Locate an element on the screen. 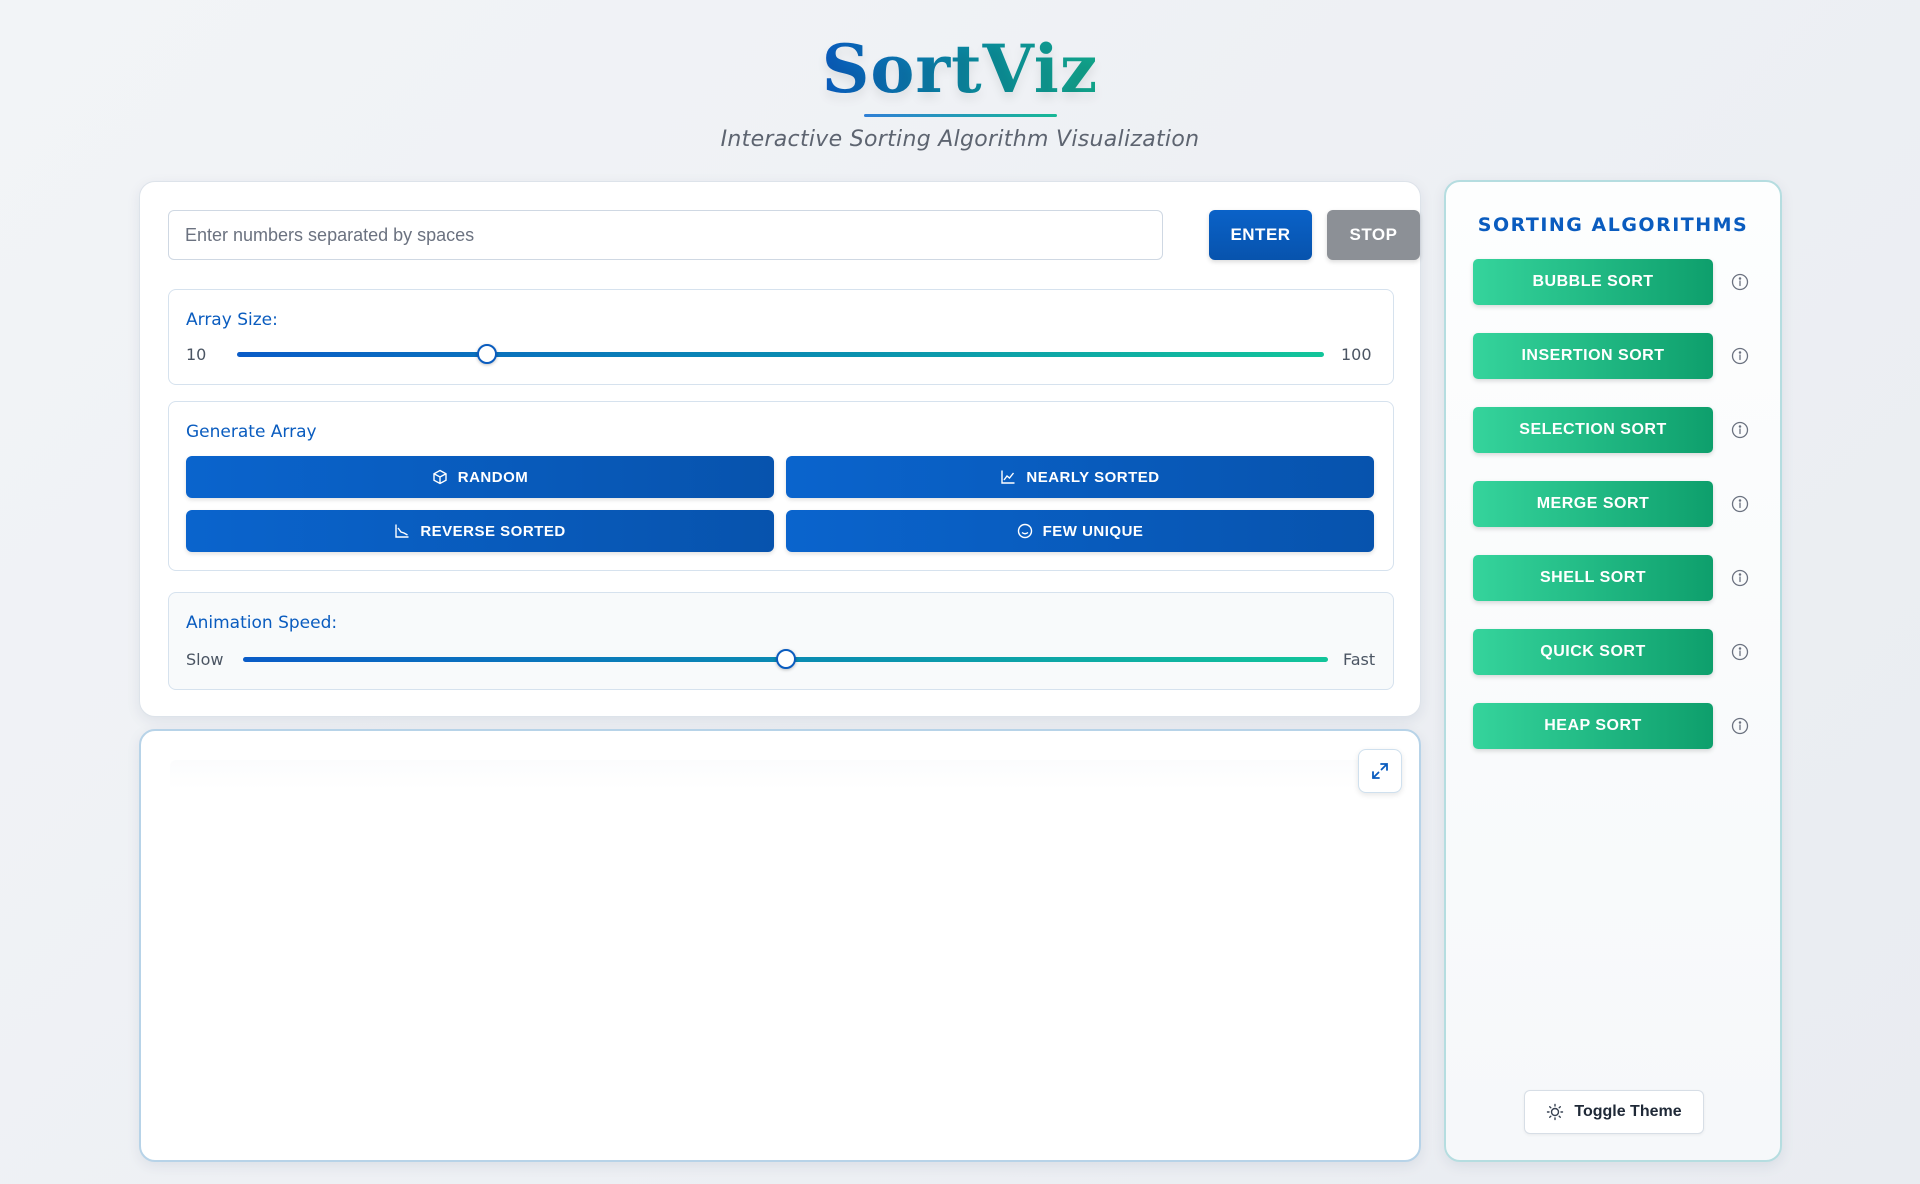 The height and width of the screenshot is (1184, 1920). smile-circle-icon is located at coordinates (1024, 531).